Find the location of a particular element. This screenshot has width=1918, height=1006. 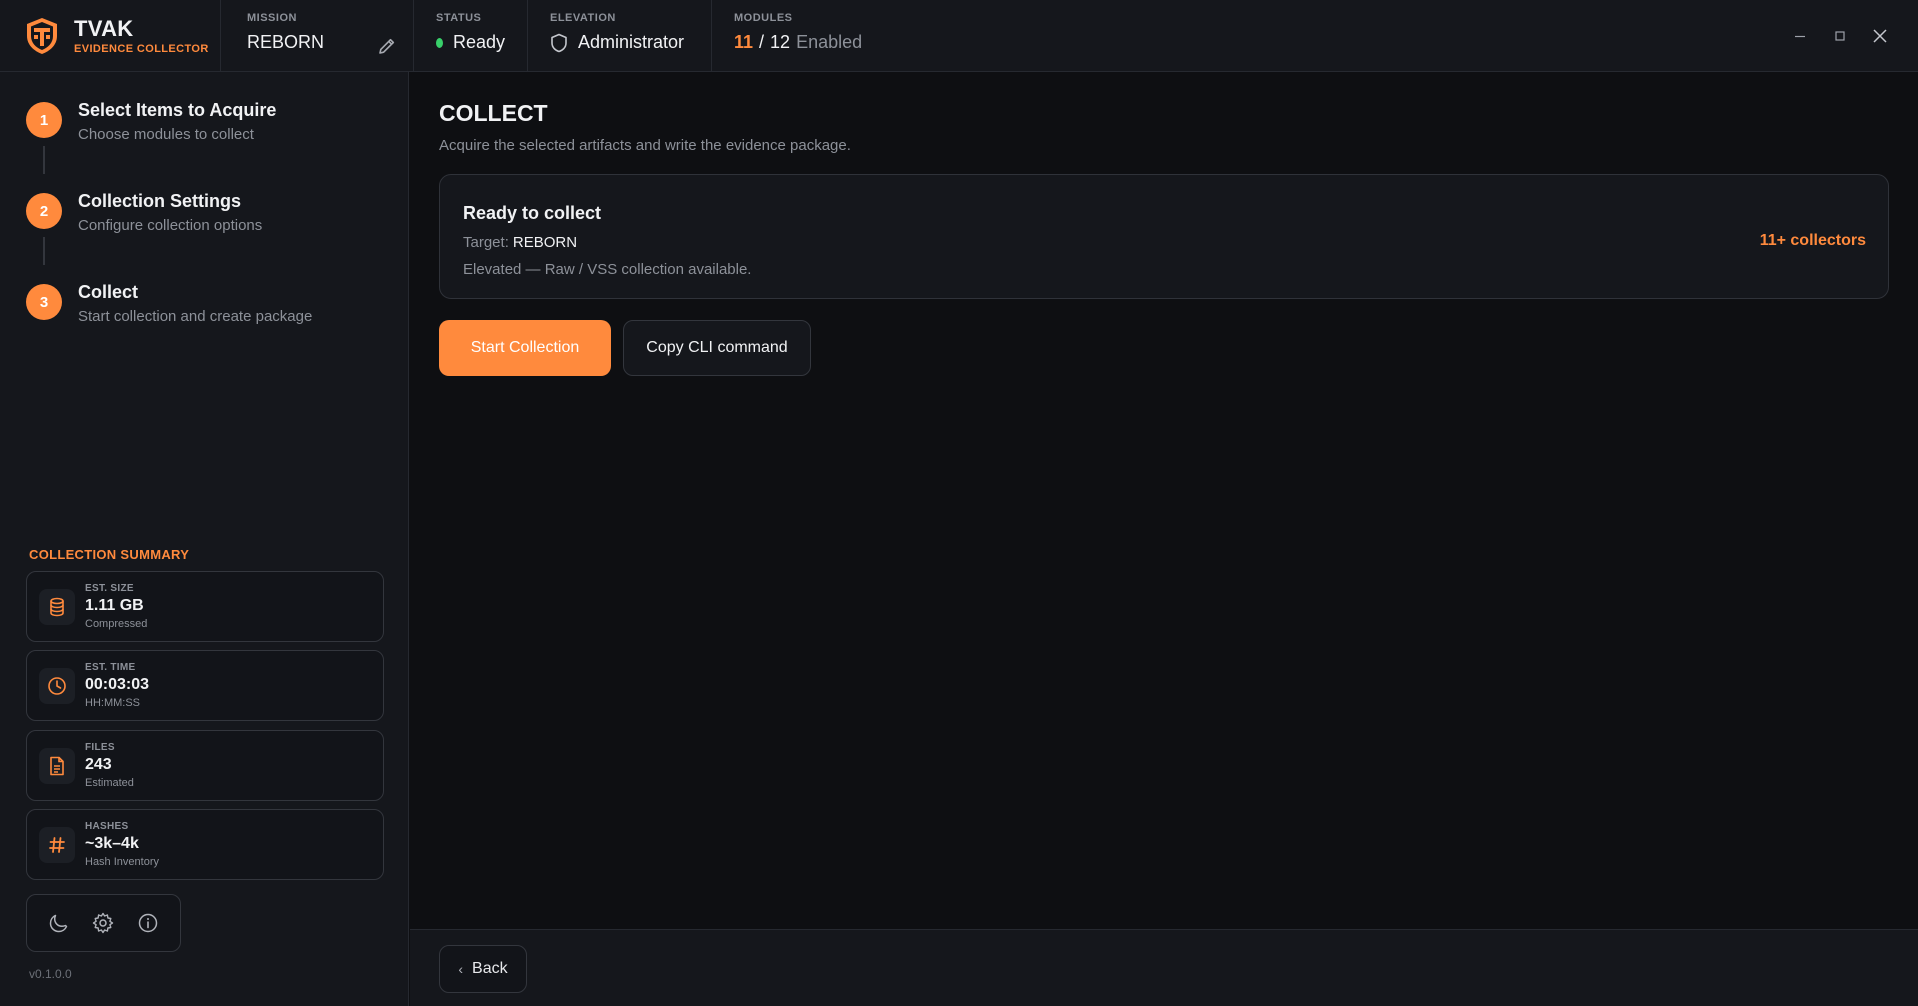

step-subtitle: Start collection and create package is located at coordinates (195, 316).